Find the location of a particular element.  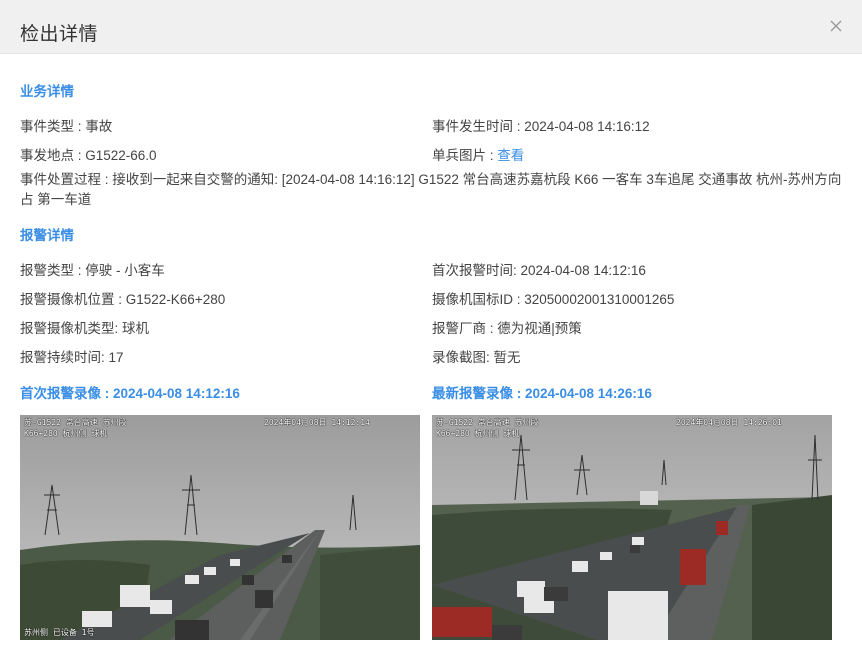

latest-video-osd-time: 2024年04月08日 14:26:01 is located at coordinates (729, 422).